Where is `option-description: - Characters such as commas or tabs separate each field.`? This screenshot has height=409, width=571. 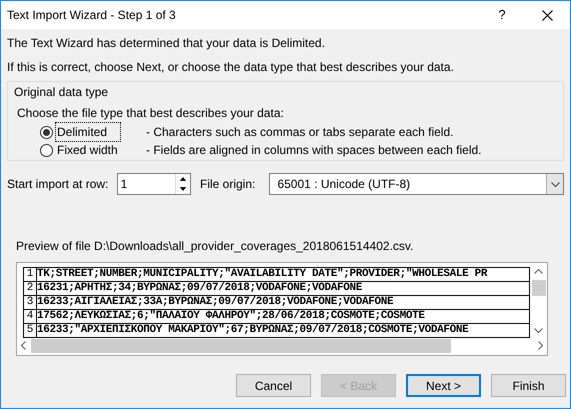 option-description: - Characters such as commas or tabs separate each field. is located at coordinates (300, 132).